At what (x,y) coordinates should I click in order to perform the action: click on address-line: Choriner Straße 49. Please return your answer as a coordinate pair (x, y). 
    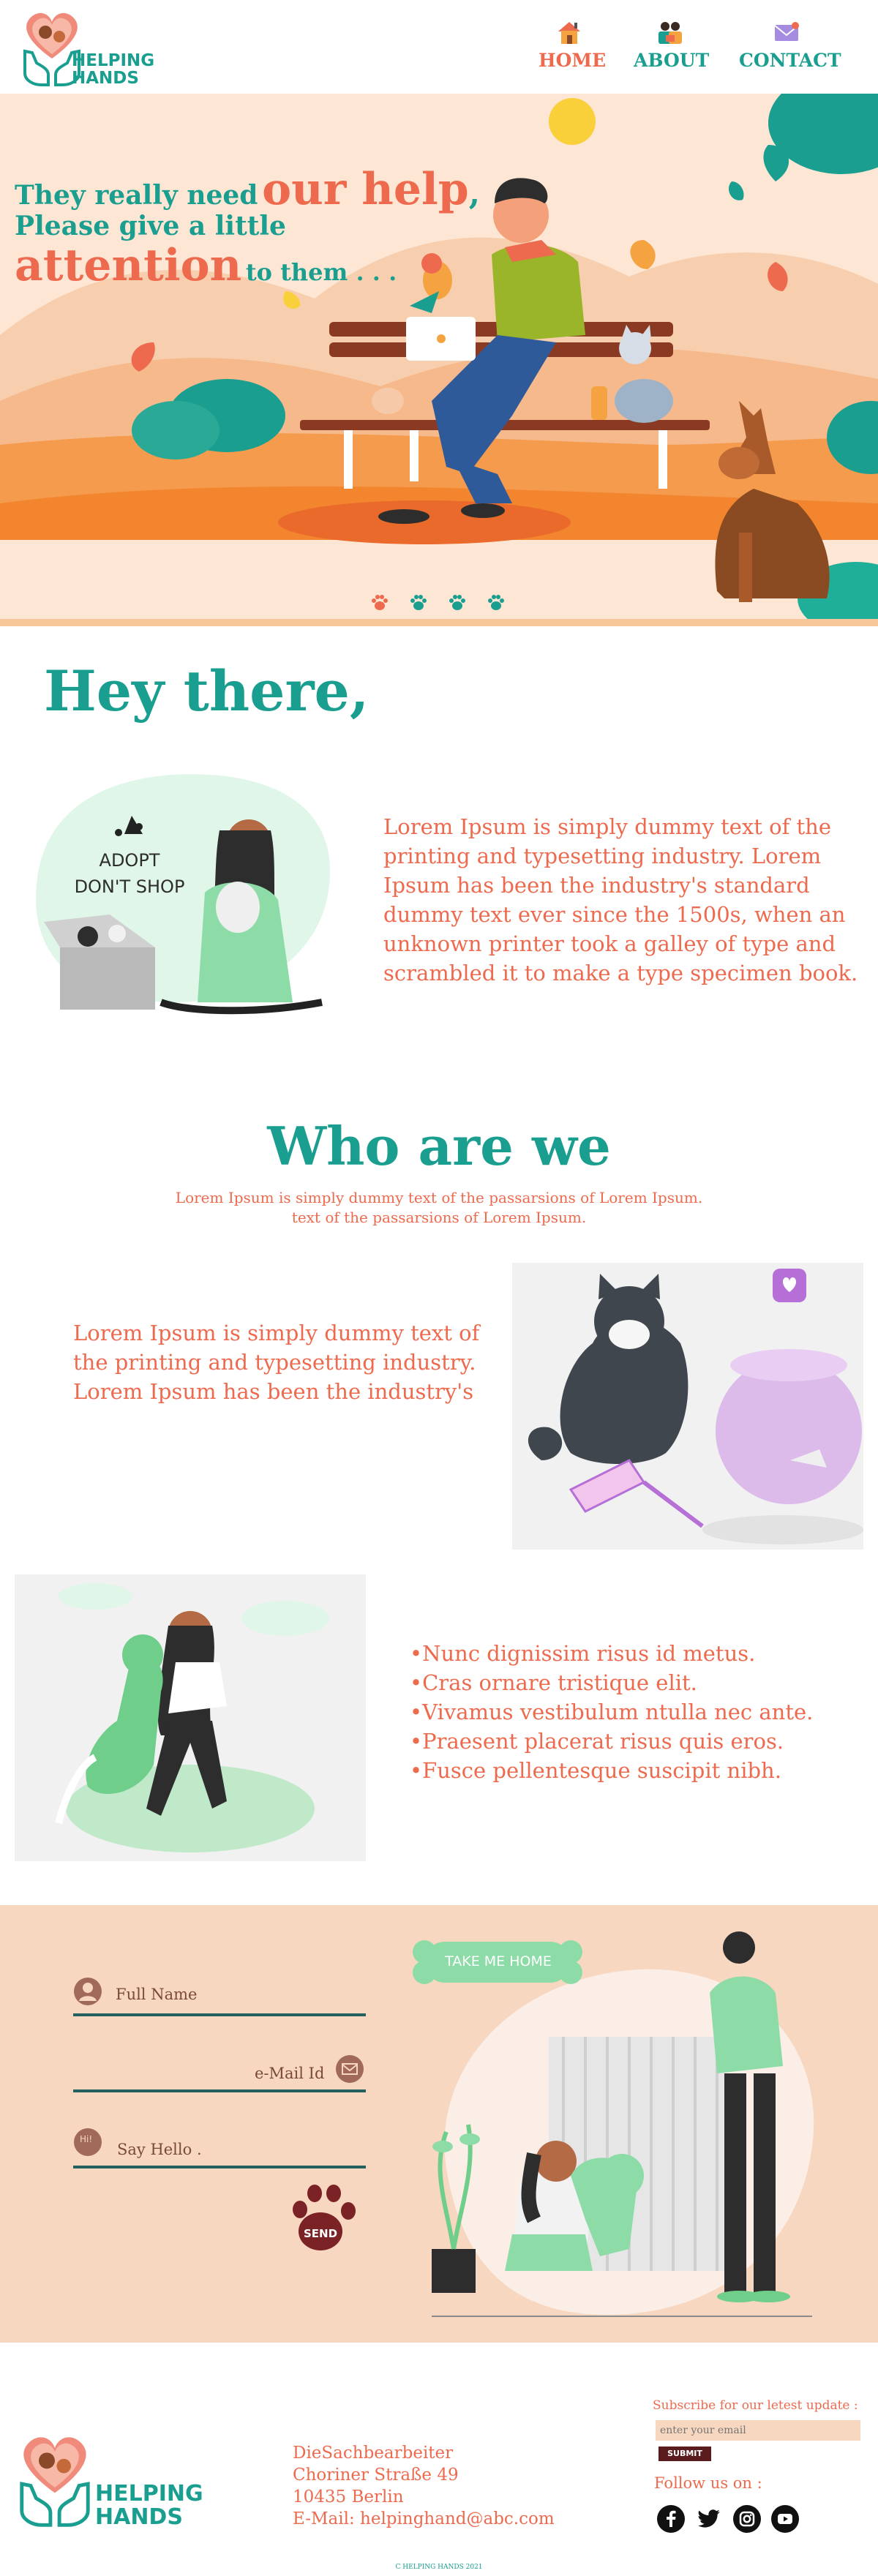
    Looking at the image, I should click on (376, 2475).